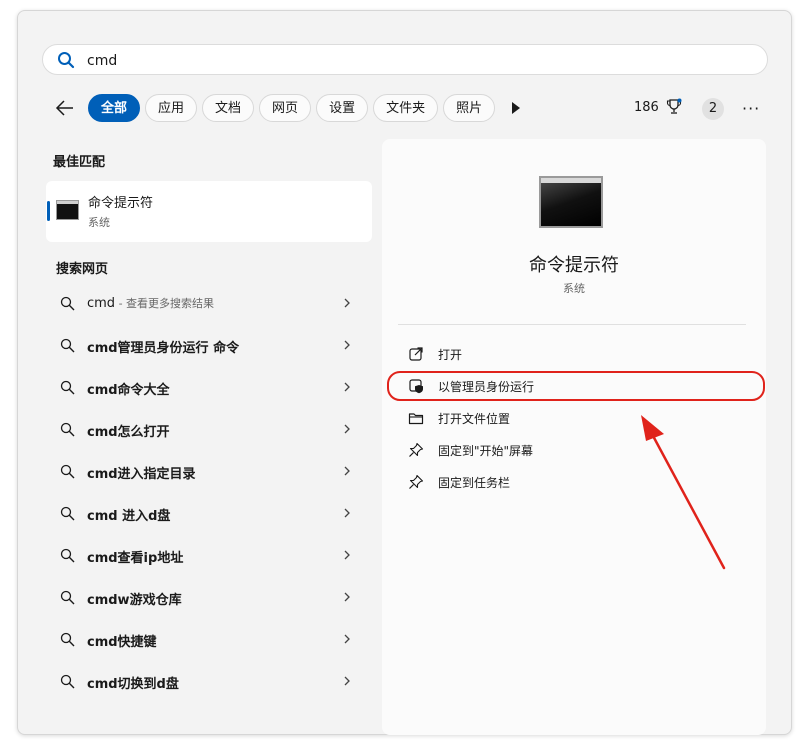  What do you see at coordinates (135, 558) in the screenshot?
I see `suggestion-text: cmd查看ip地址` at bounding box center [135, 558].